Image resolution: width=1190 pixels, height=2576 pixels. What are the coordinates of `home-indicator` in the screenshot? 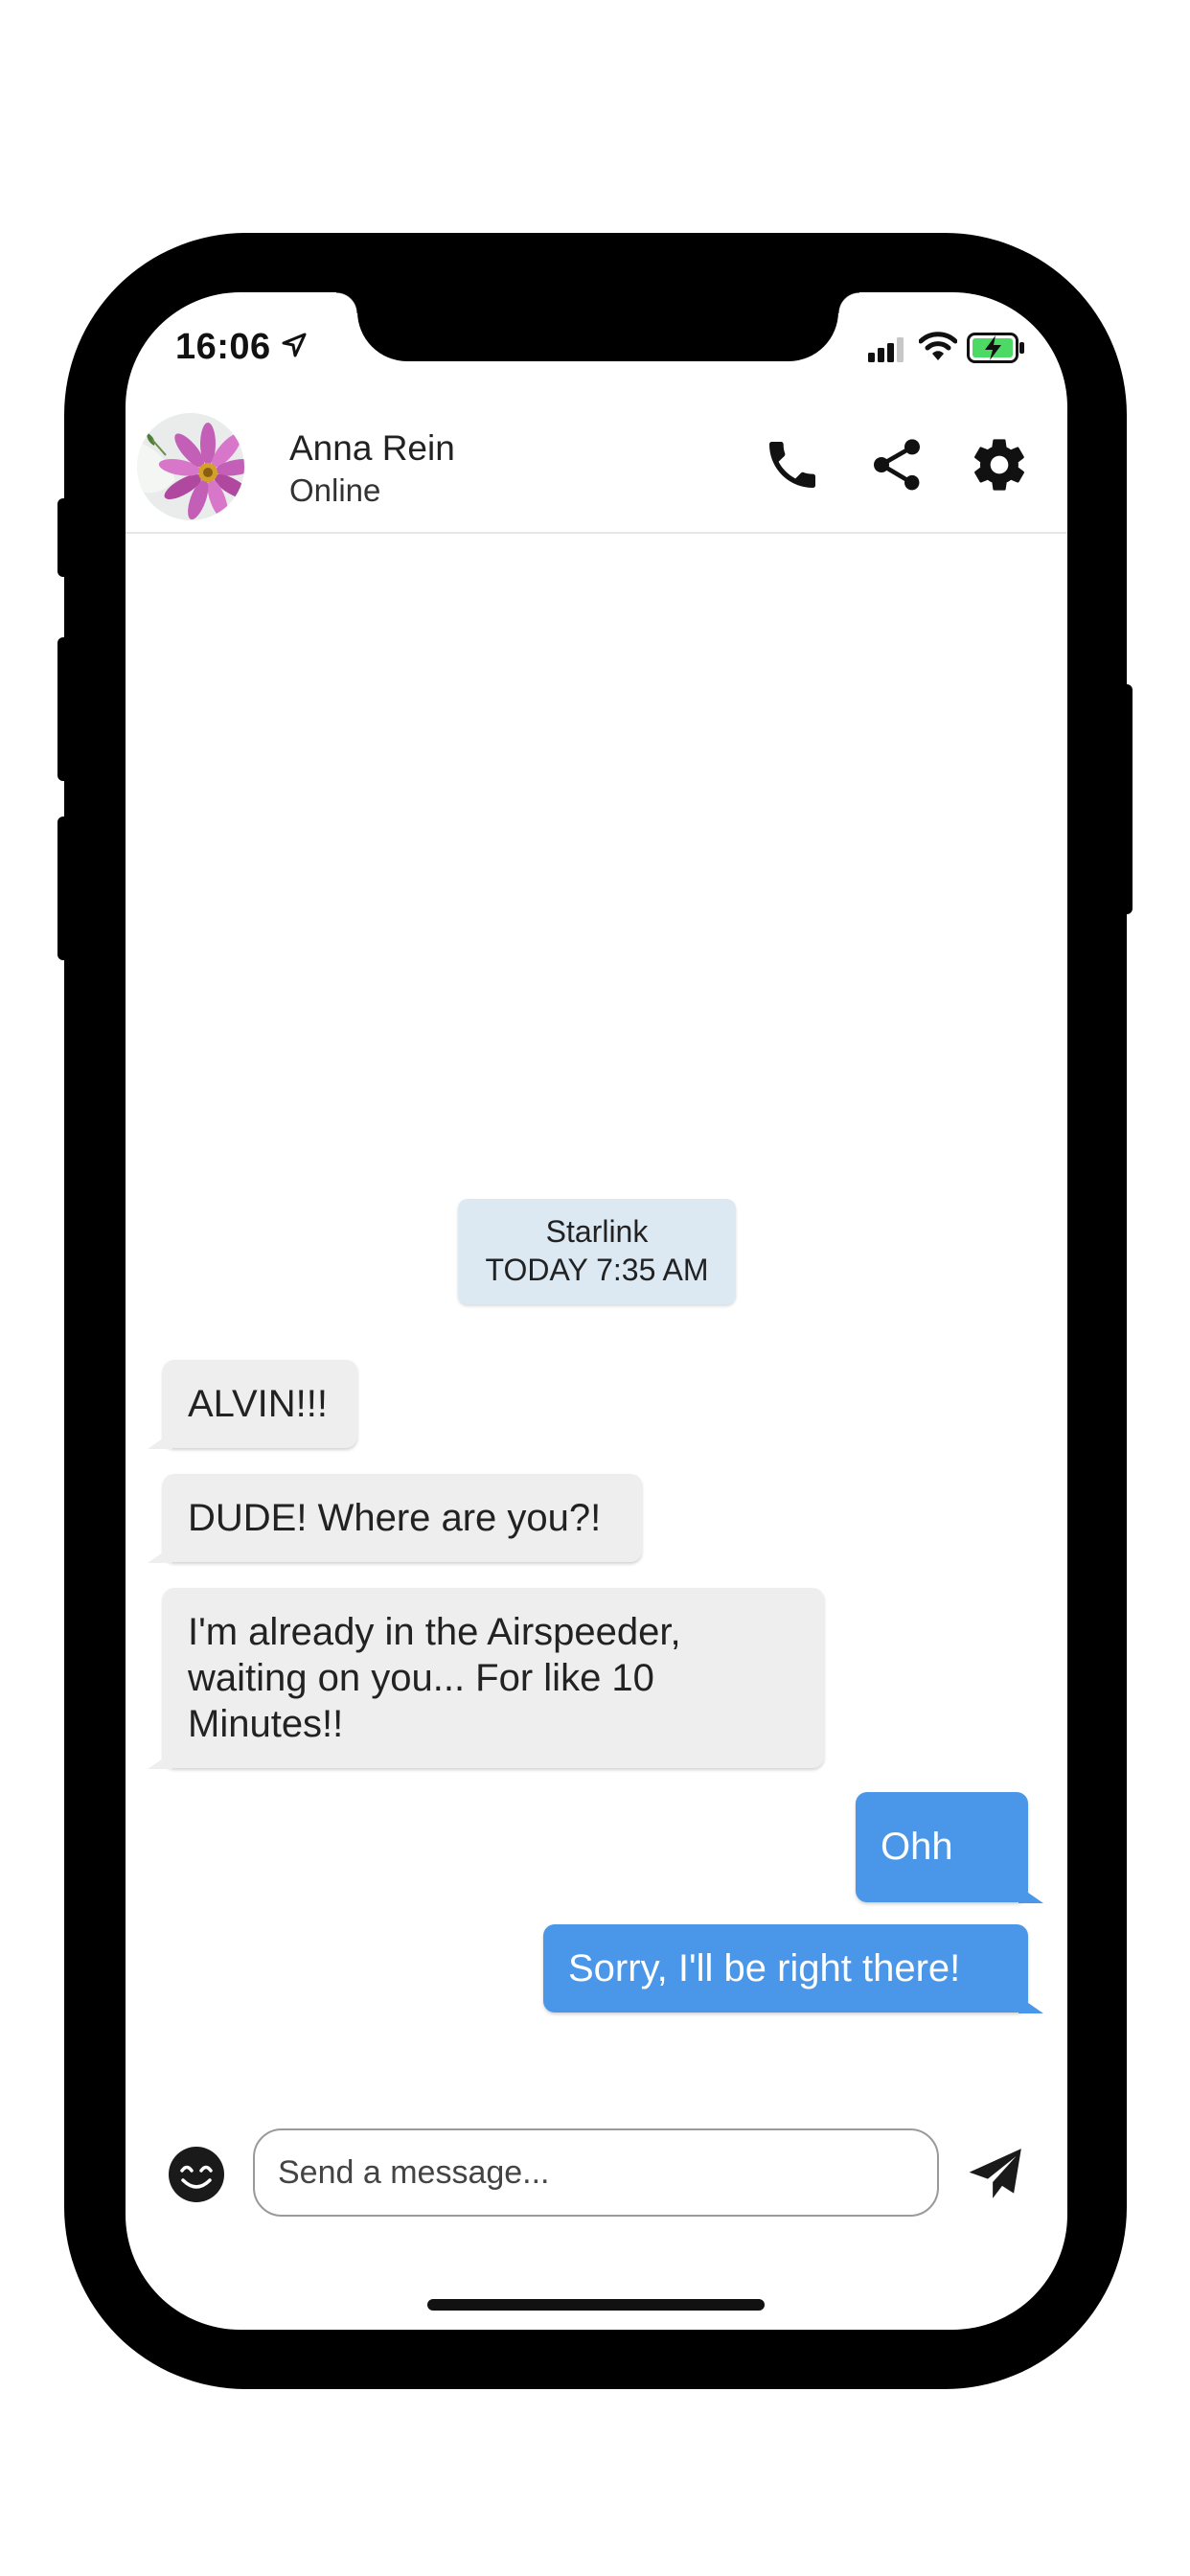 It's located at (596, 2305).